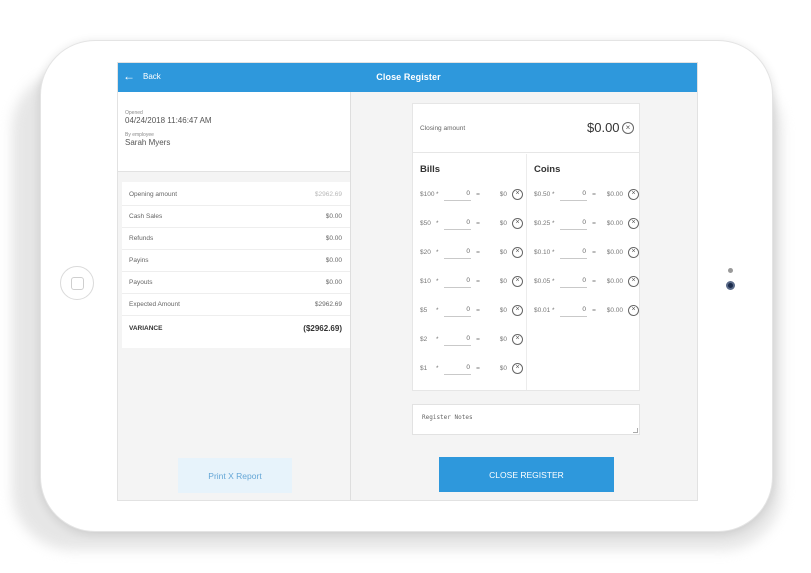 Image resolution: width=811 pixels, height=573 pixels. Describe the element at coordinates (447, 417) in the screenshot. I see `notes-placeholder: Register Notes` at that location.